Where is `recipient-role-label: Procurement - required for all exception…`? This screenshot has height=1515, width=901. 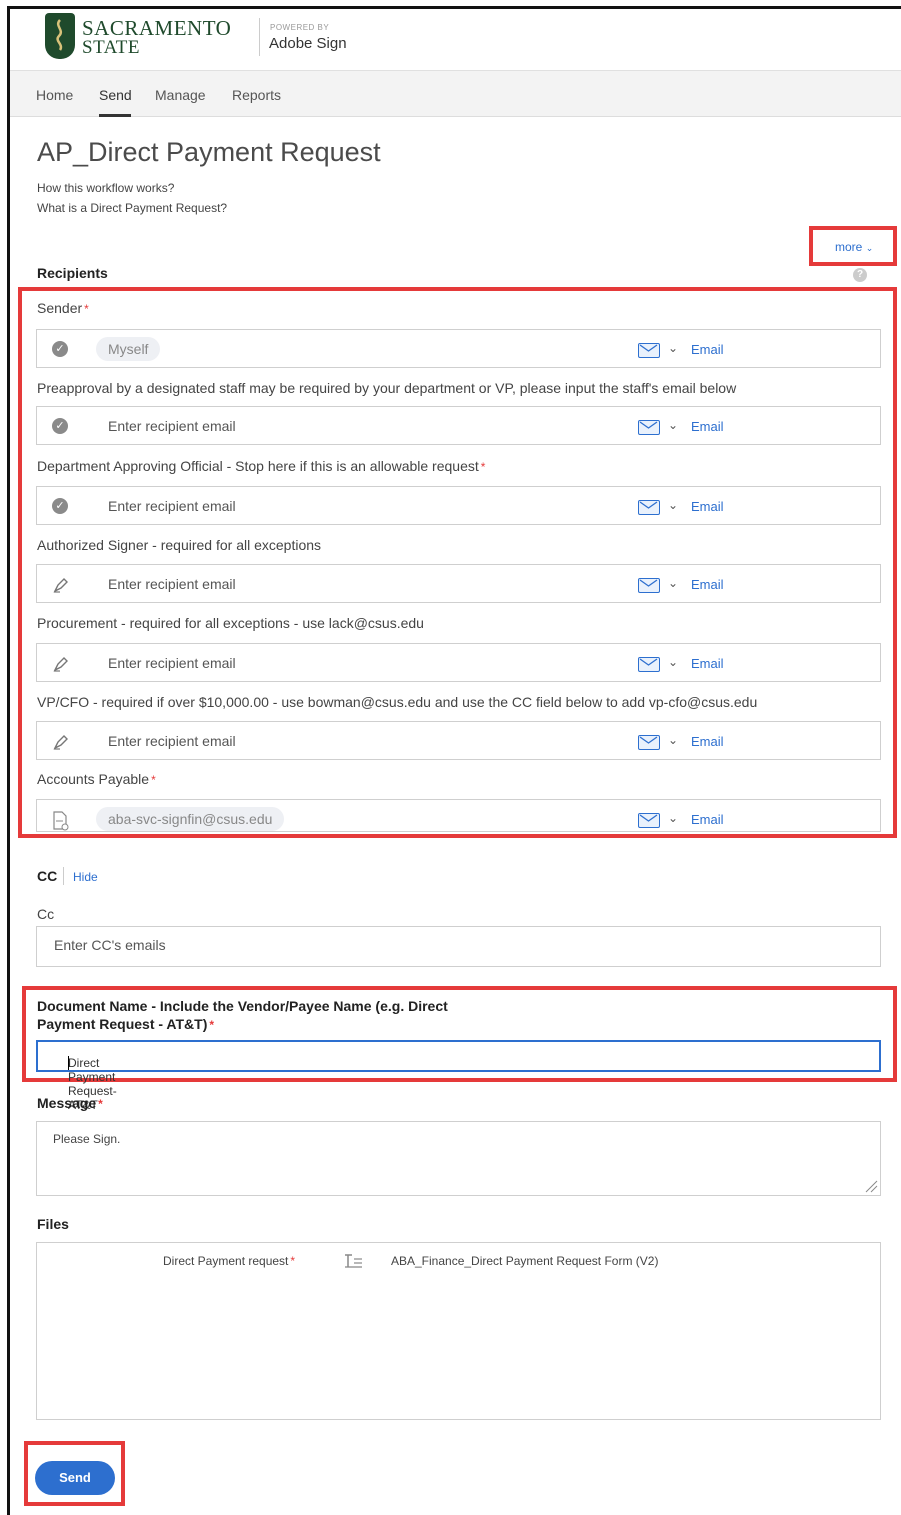
recipient-role-label: Procurement - required for all exception… is located at coordinates (230, 623).